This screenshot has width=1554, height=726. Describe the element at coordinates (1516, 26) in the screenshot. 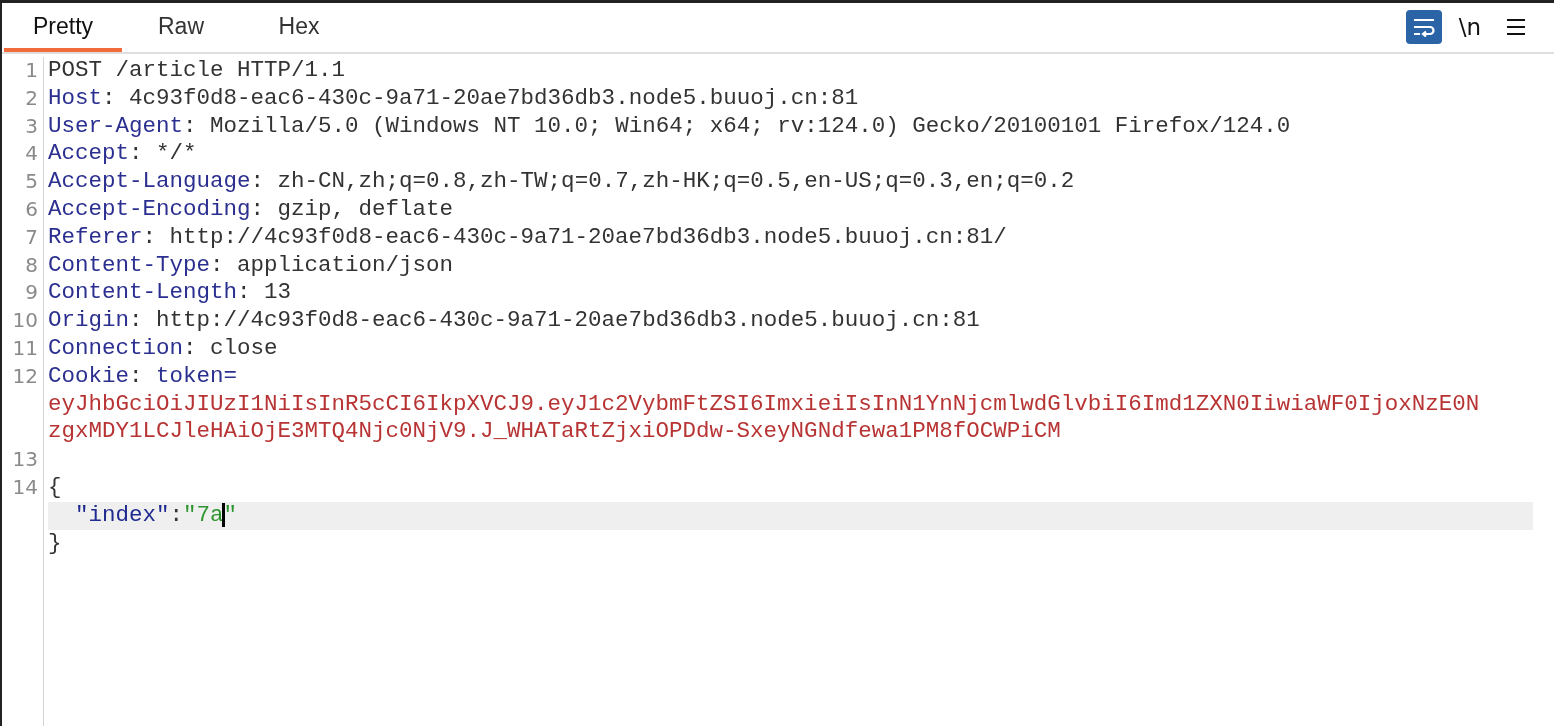

I see `menu-icon` at that location.